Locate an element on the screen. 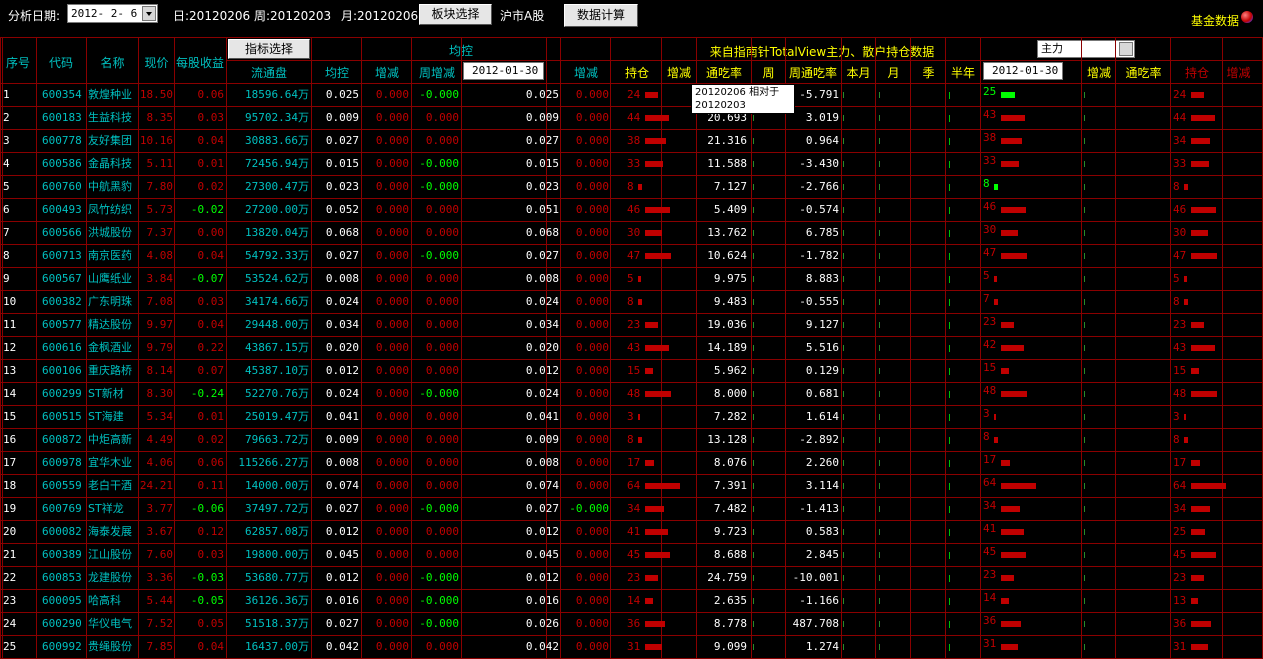 This screenshot has height=659, width=1263. cell-avg2: 0.027 is located at coordinates (542, 140).